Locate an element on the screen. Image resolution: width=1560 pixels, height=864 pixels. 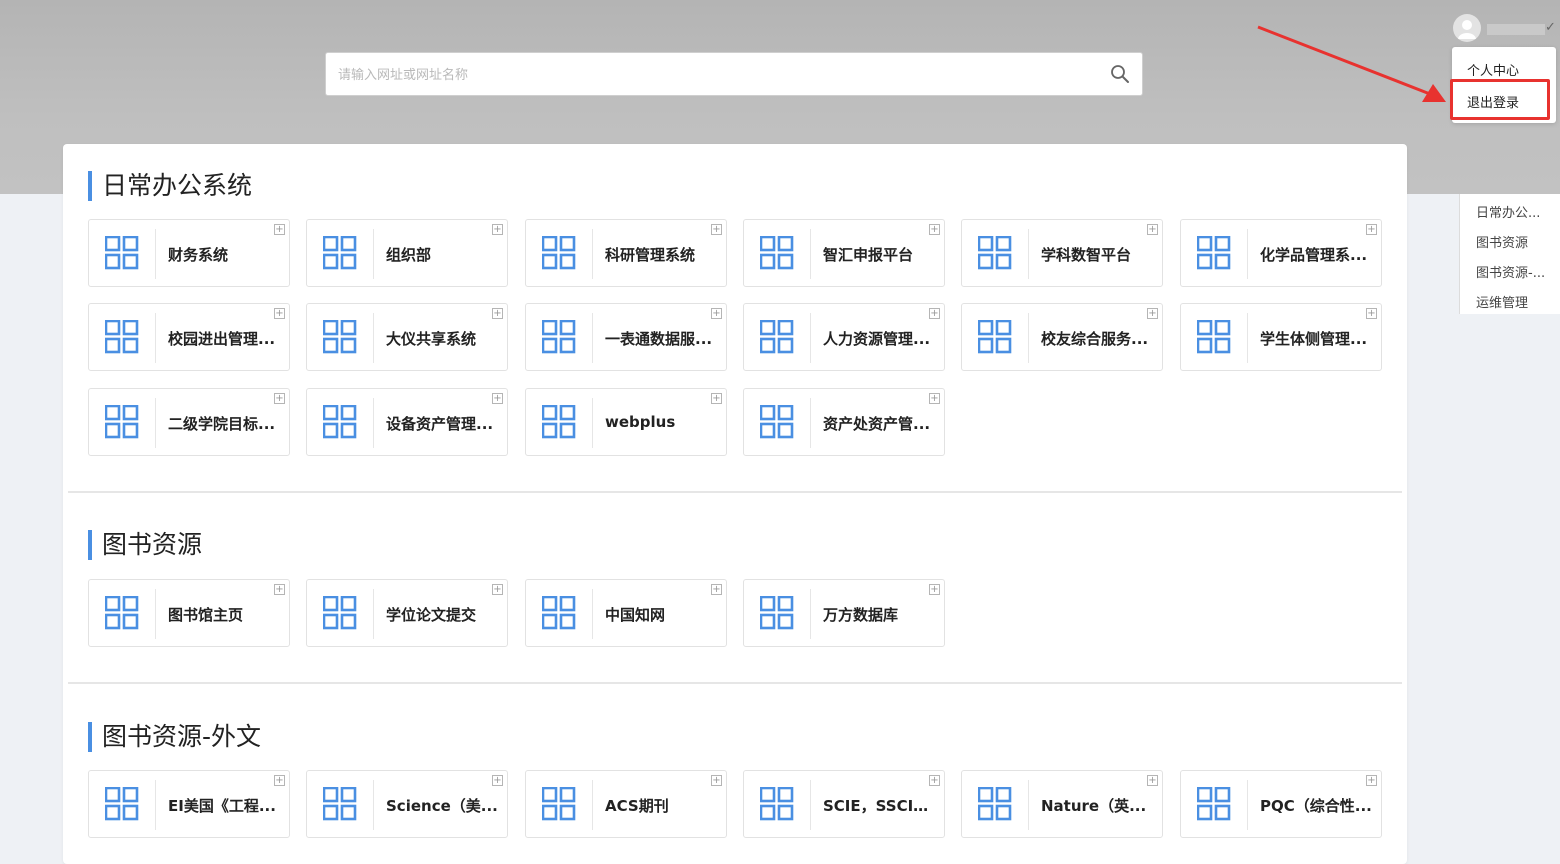
section-divider is located at coordinates (735, 492).